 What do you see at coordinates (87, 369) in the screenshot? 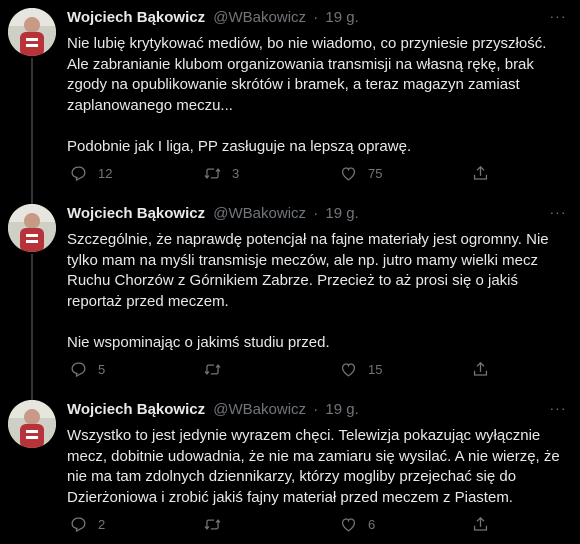
I see `reply-button: 5` at bounding box center [87, 369].